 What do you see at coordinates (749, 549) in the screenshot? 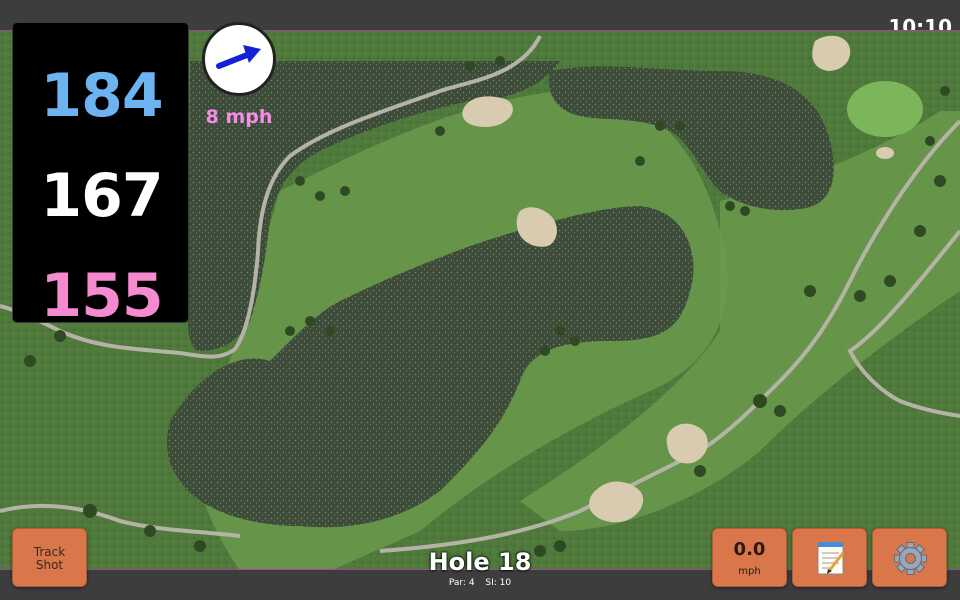
I see `speed-value: 0.0` at bounding box center [749, 549].